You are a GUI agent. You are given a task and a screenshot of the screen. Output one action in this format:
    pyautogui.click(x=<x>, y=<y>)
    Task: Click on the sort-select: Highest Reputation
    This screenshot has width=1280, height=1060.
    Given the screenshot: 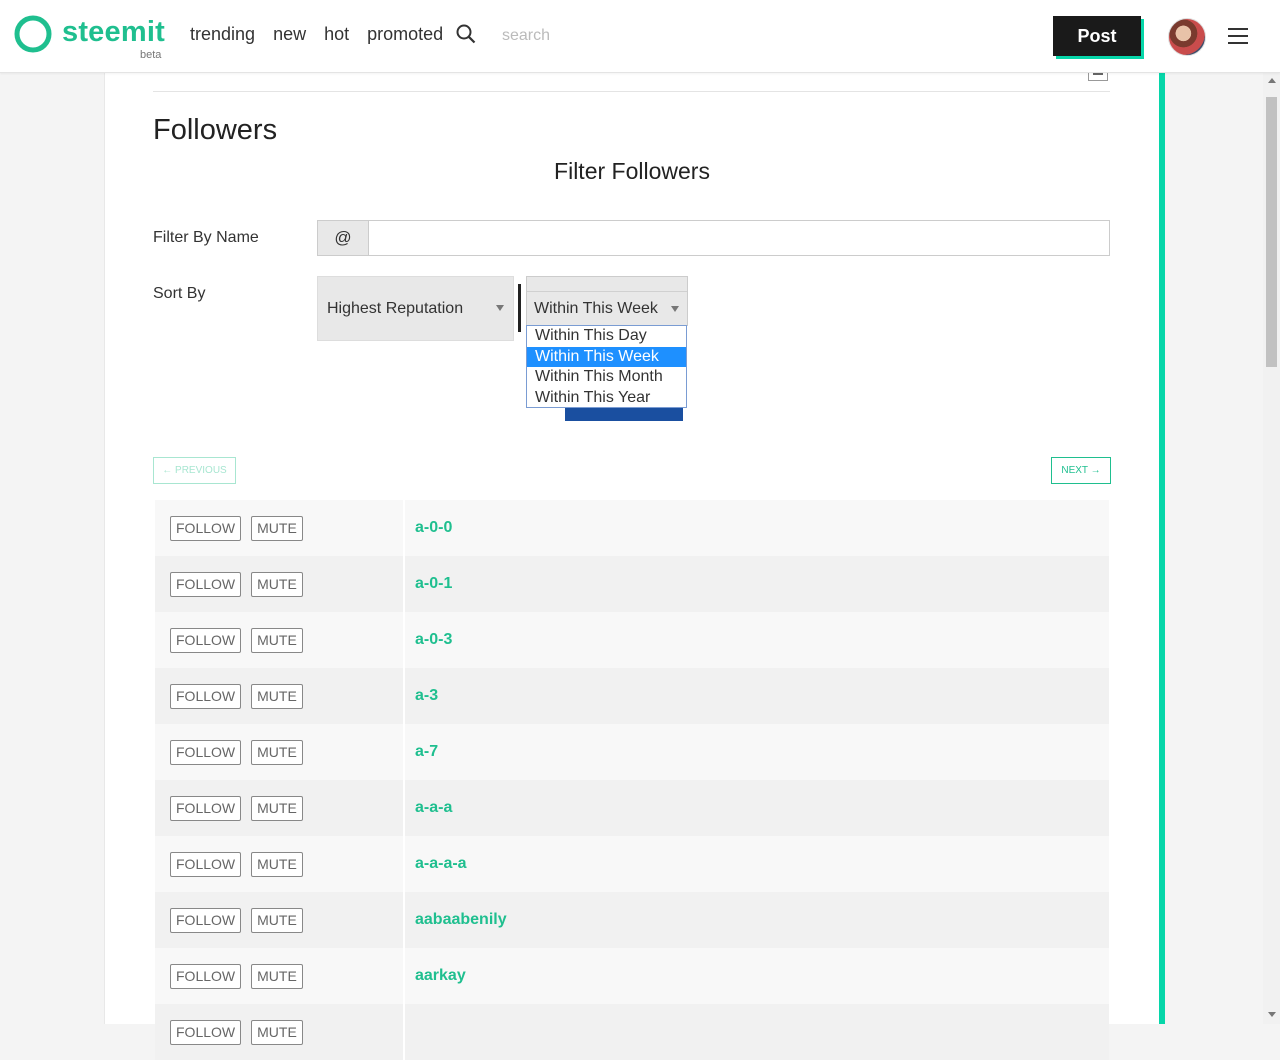 What is the action you would take?
    pyautogui.click(x=415, y=308)
    